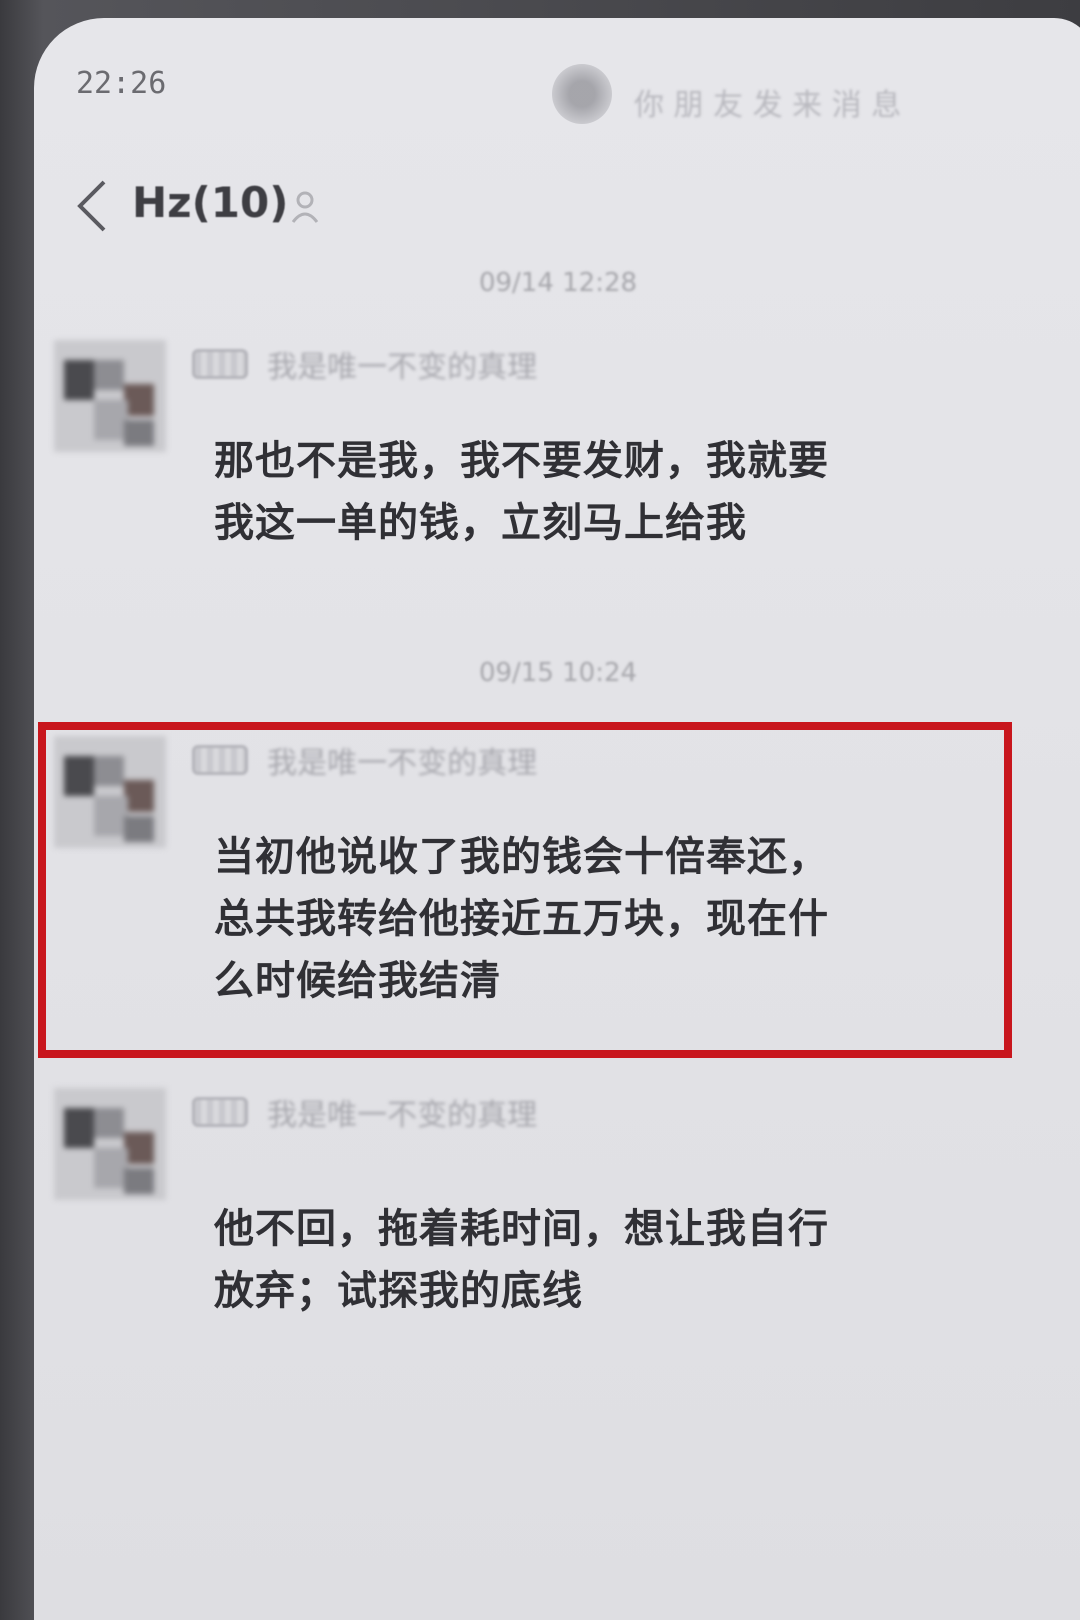 The image size is (1080, 1620). What do you see at coordinates (564, 492) in the screenshot?
I see `message-text: 那也不是我，我不要发财，我就要 我这一单的钱，立刻马上给我` at bounding box center [564, 492].